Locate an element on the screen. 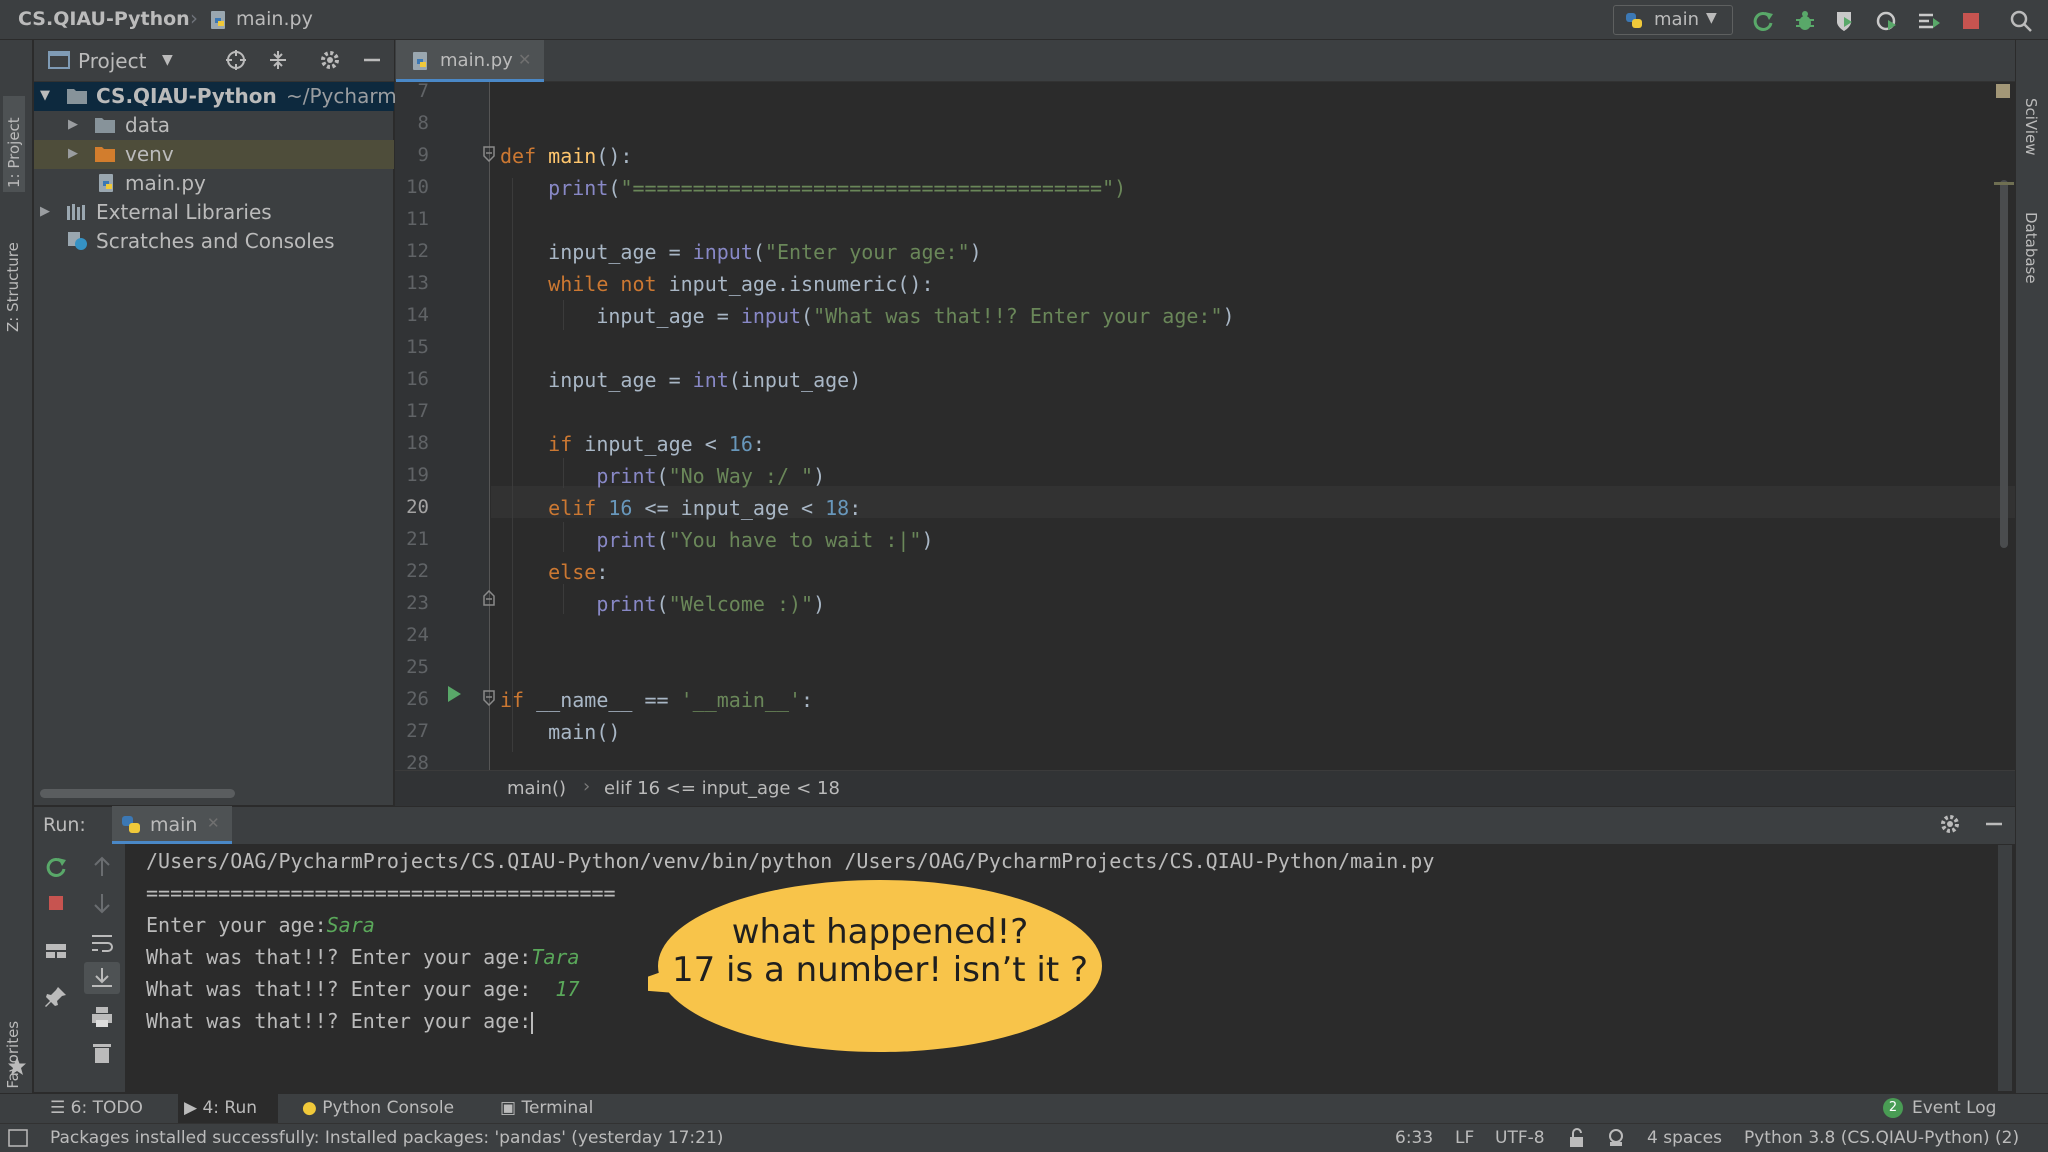  search-icon is located at coordinates (2021, 21).